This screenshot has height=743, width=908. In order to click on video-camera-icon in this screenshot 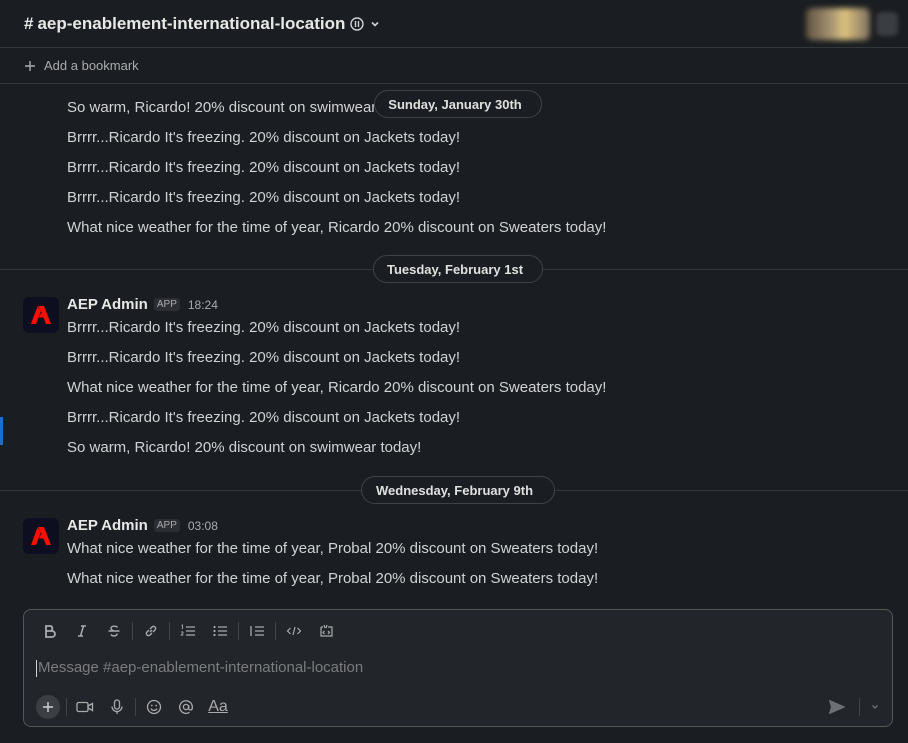, I will do `click(85, 707)`.